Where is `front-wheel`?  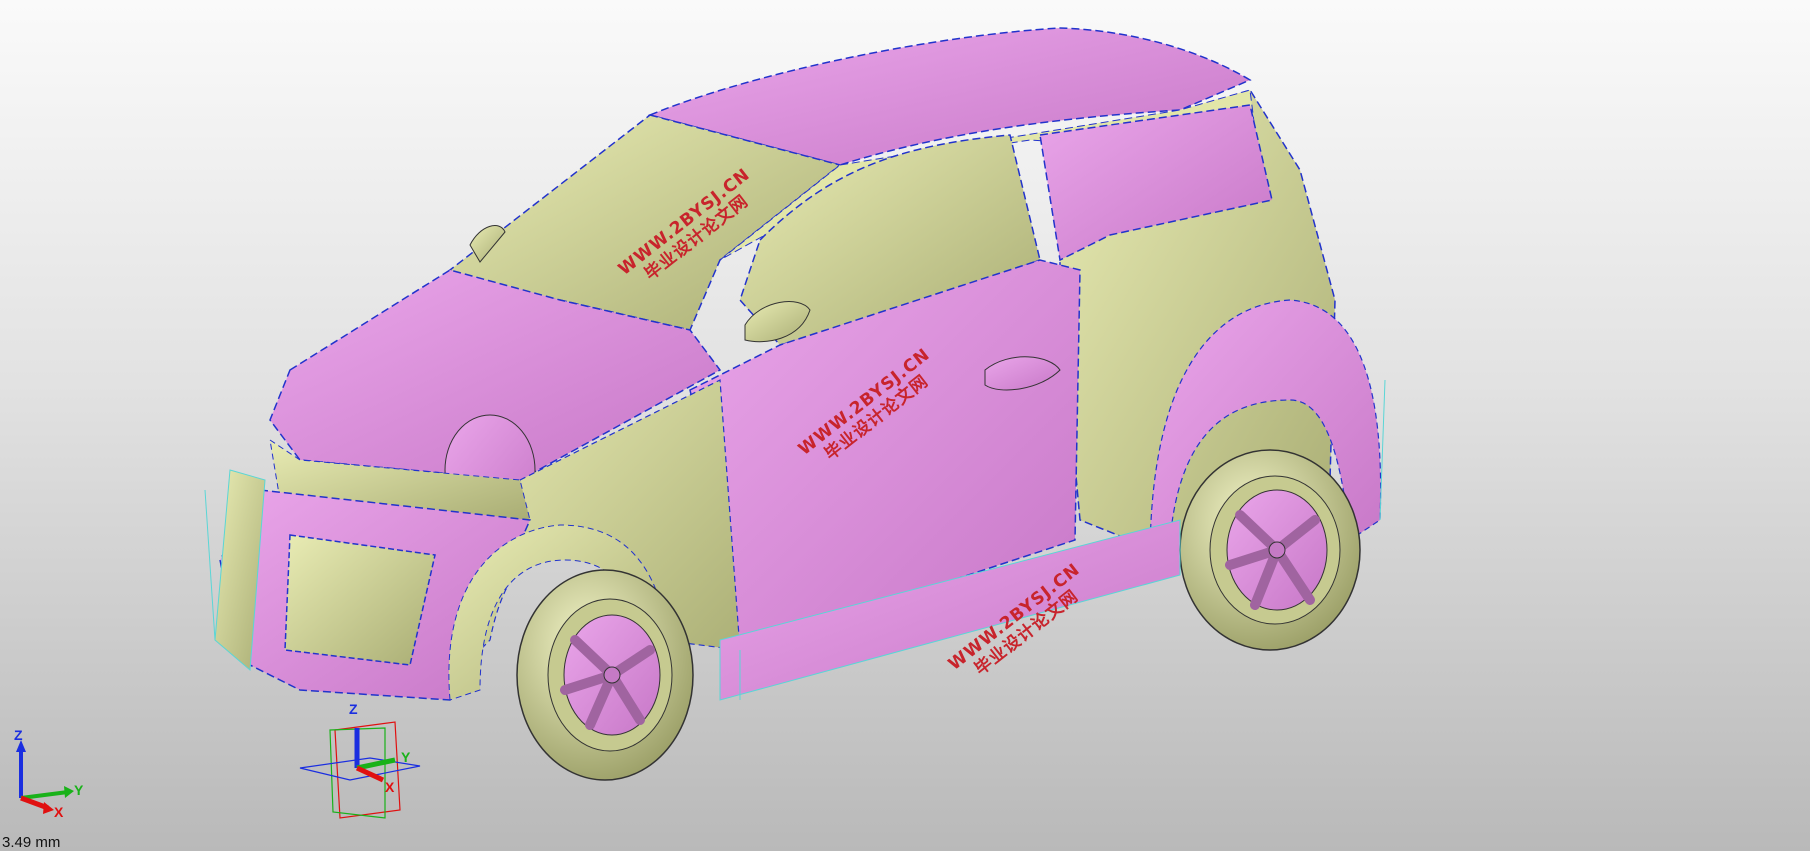 front-wheel is located at coordinates (605, 675).